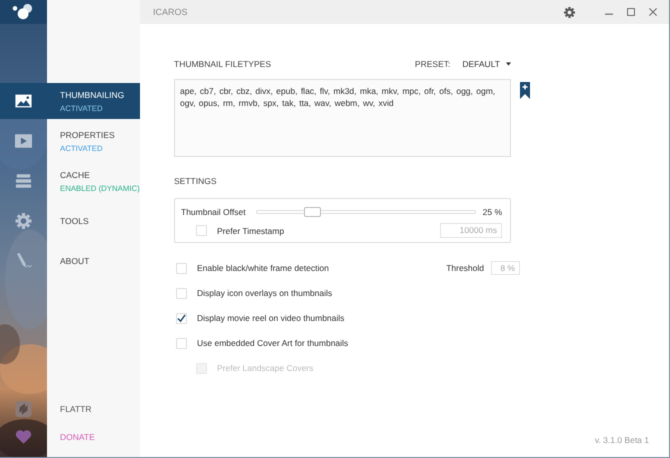 This screenshot has height=458, width=670. Describe the element at coordinates (313, 212) in the screenshot. I see `slider-thumb` at that location.